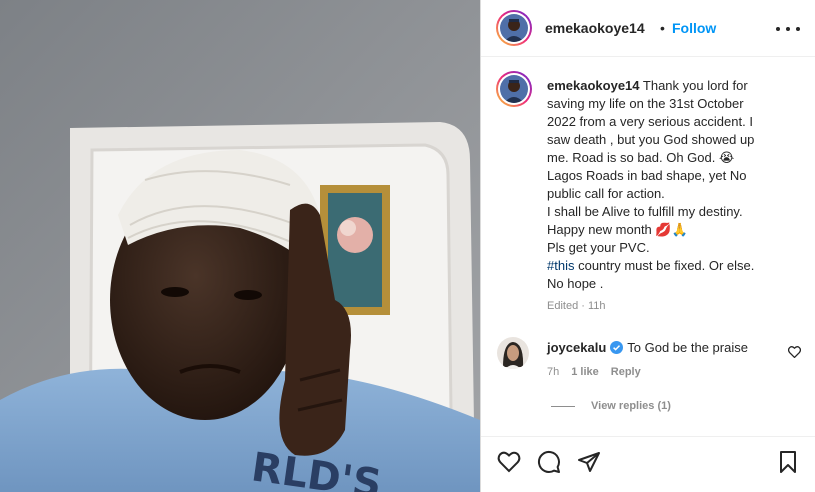 Image resolution: width=815 pixels, height=492 pixels. Describe the element at coordinates (593, 85) in the screenshot. I see `caption-username: emekaokoye14` at that location.